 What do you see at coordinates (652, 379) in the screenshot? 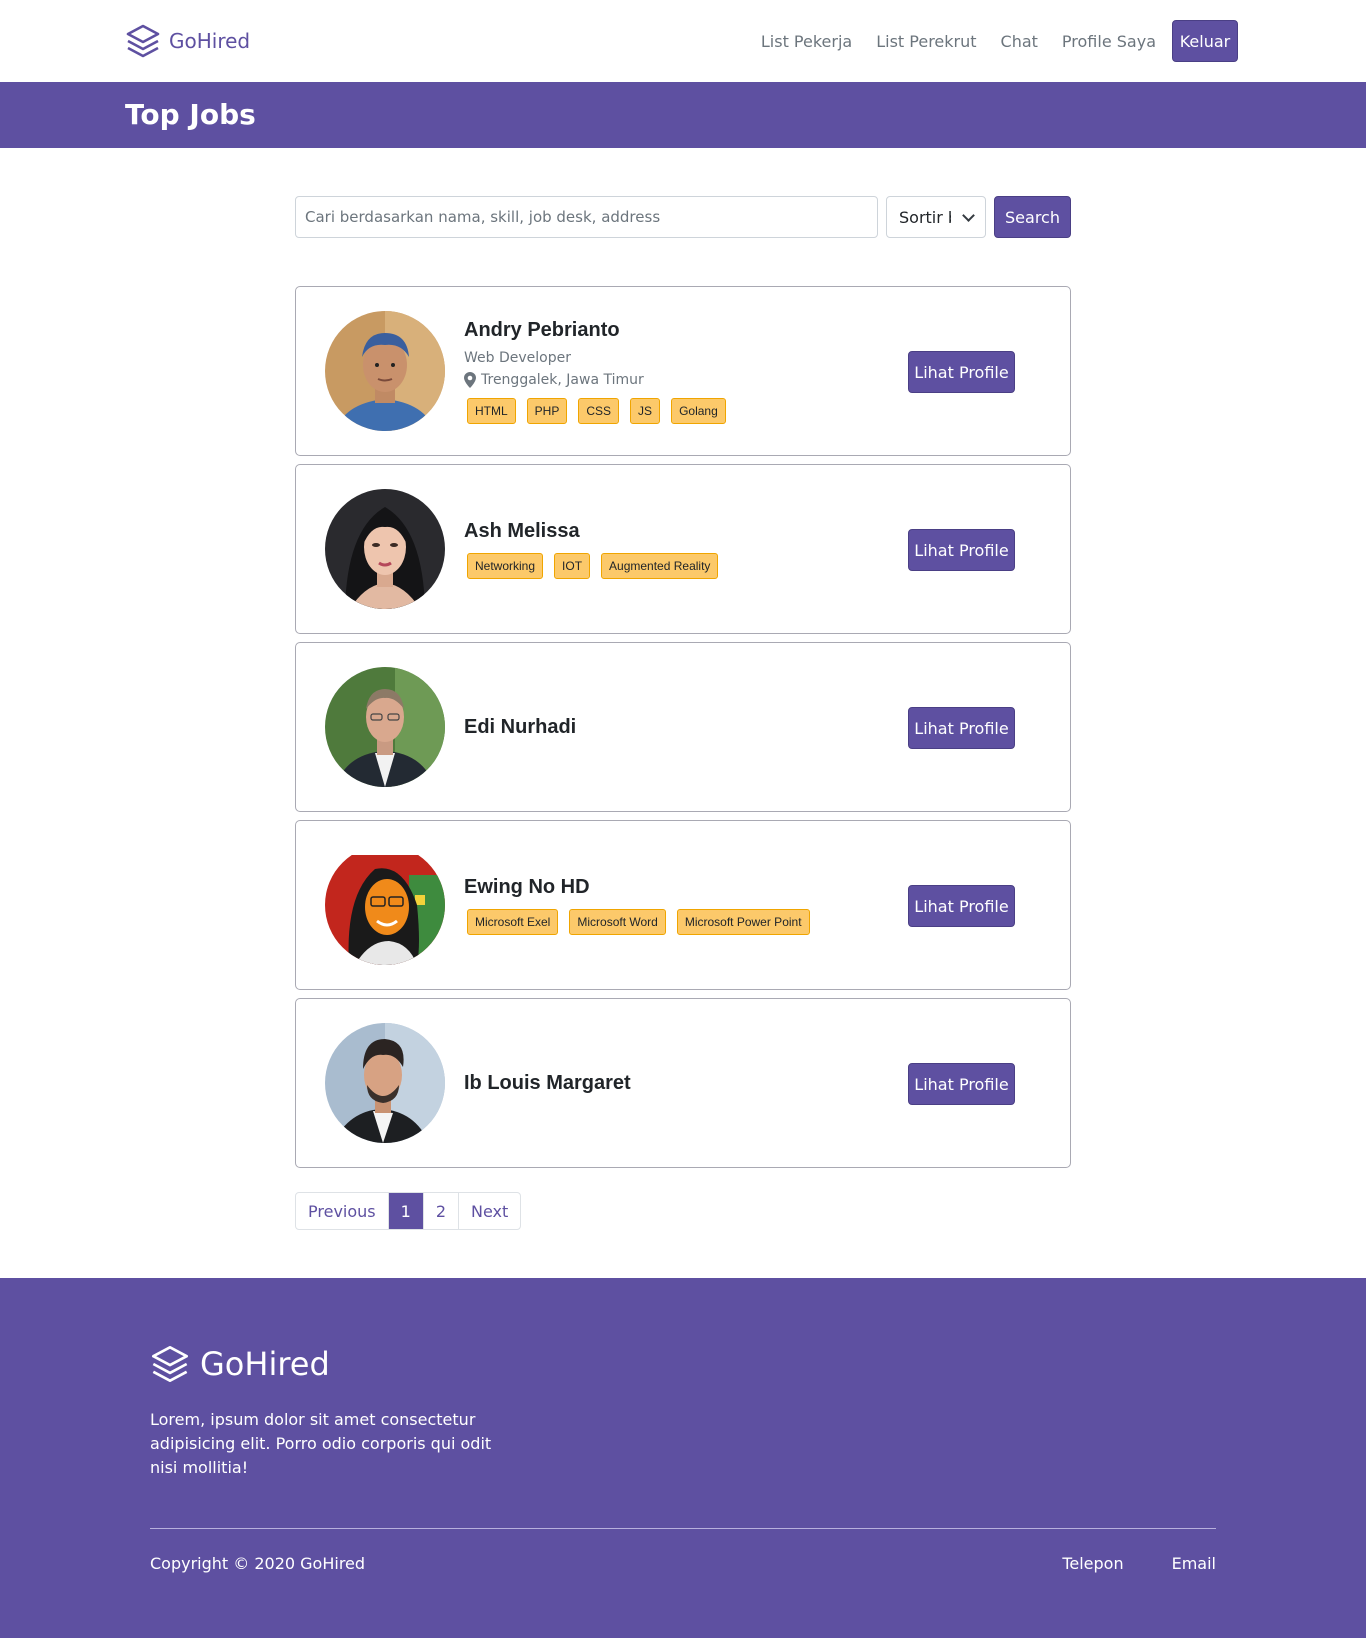
I see `worker-location: Trenggalek, Jawa Timur` at bounding box center [652, 379].